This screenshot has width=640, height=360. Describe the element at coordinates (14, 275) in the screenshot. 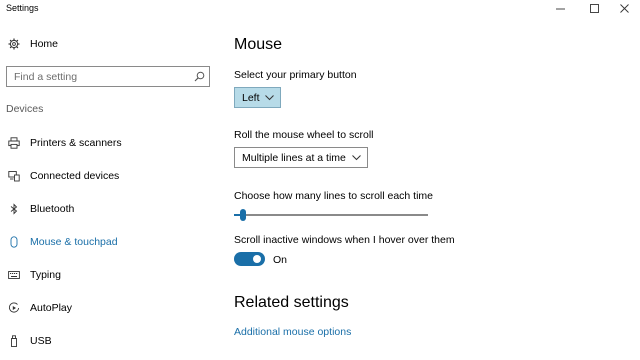

I see `keyboard-icon` at that location.